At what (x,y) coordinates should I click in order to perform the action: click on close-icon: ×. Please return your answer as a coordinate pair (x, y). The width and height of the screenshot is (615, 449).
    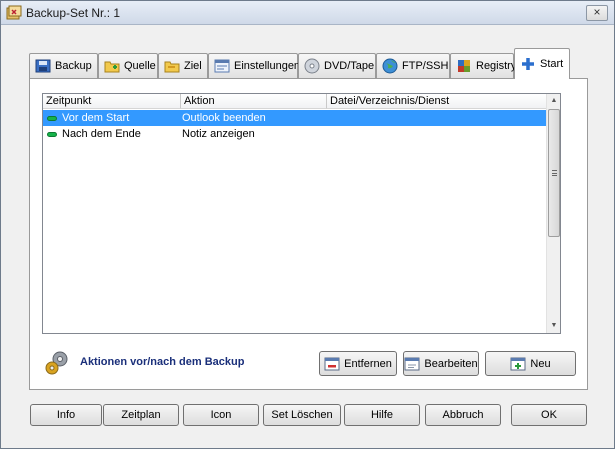
    Looking at the image, I should click on (597, 12).